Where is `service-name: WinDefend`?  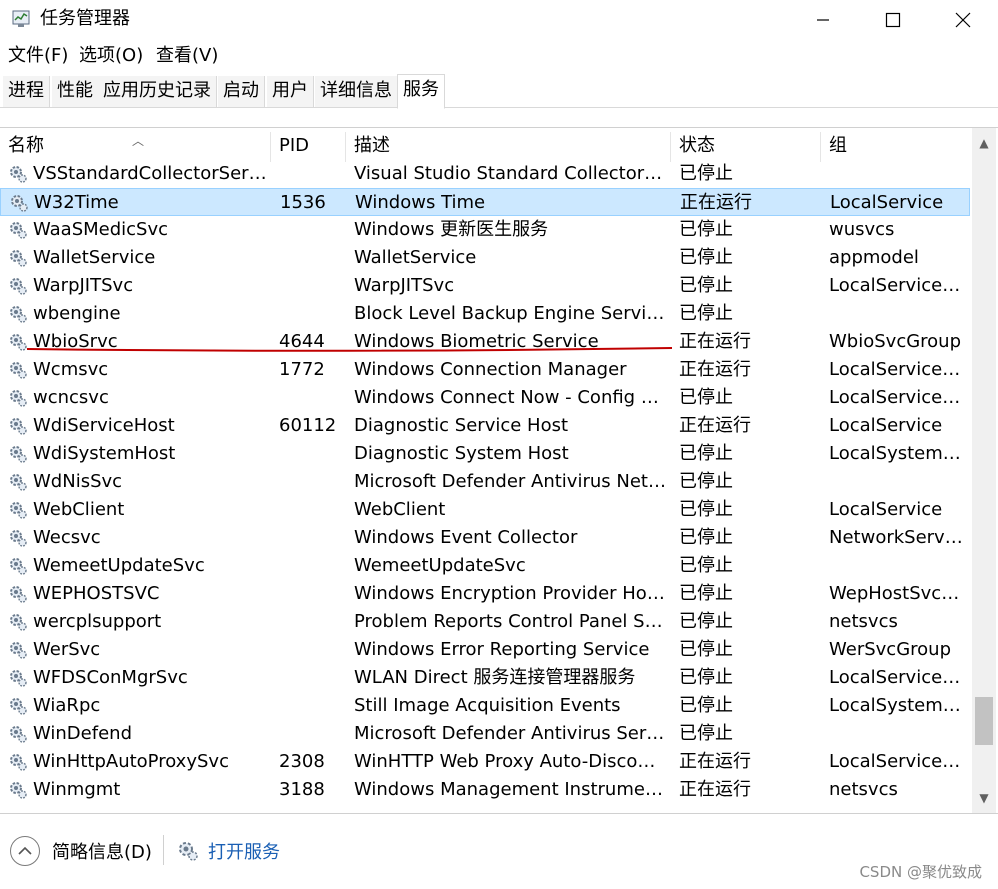
service-name: WinDefend is located at coordinates (82, 733).